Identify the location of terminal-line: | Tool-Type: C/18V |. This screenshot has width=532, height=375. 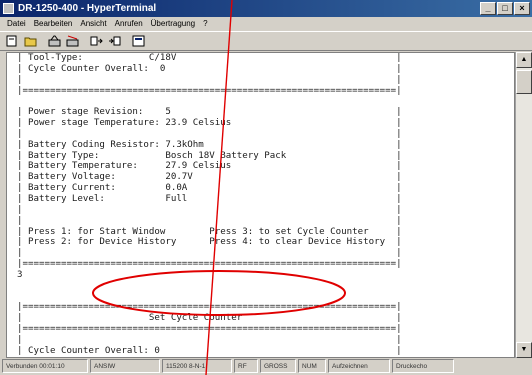
(209, 58).